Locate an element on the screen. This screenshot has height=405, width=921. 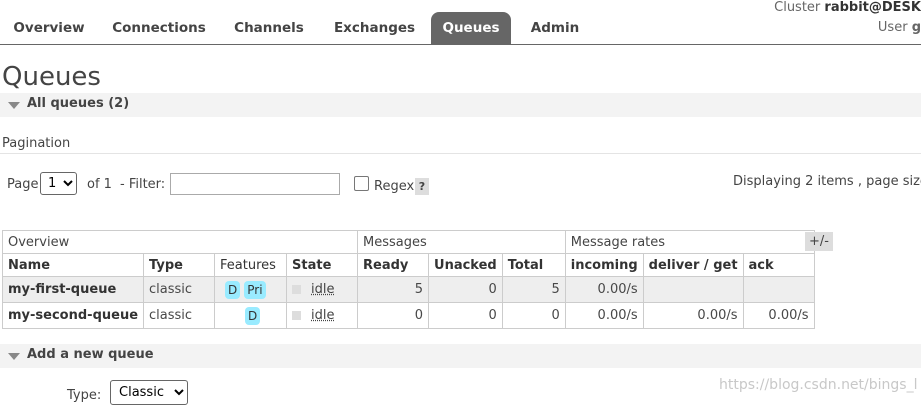
regex-help-button: ? is located at coordinates (422, 186).